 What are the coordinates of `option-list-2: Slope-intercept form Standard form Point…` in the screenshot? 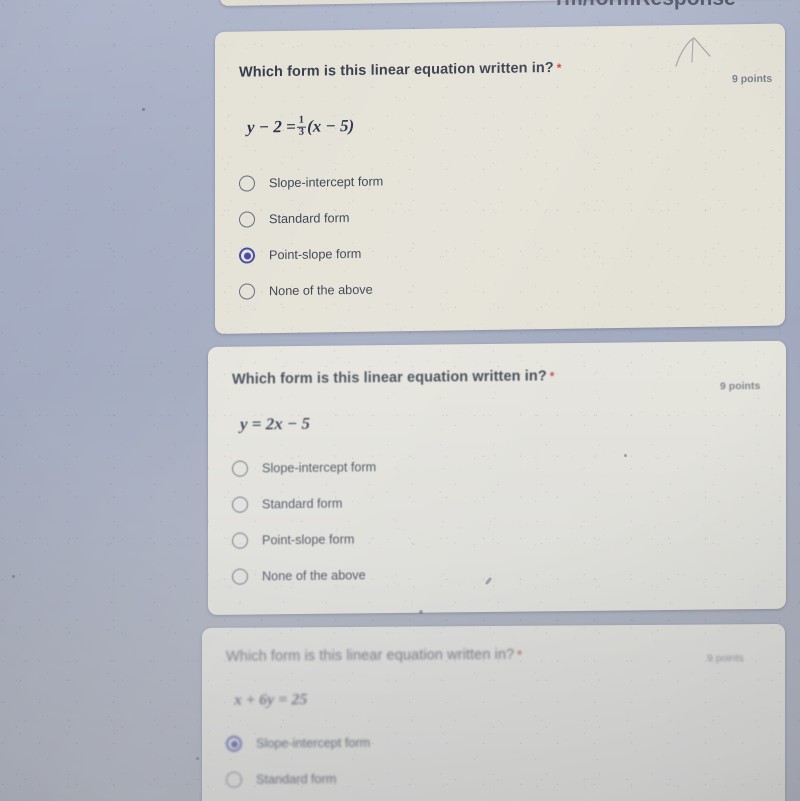 It's located at (304, 522).